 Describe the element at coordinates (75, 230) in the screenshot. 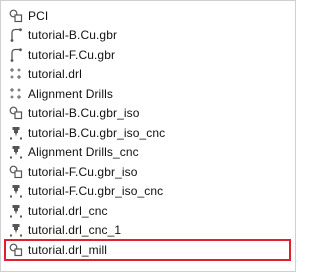

I see `item-label: tutorial.drl_cnc_1` at that location.